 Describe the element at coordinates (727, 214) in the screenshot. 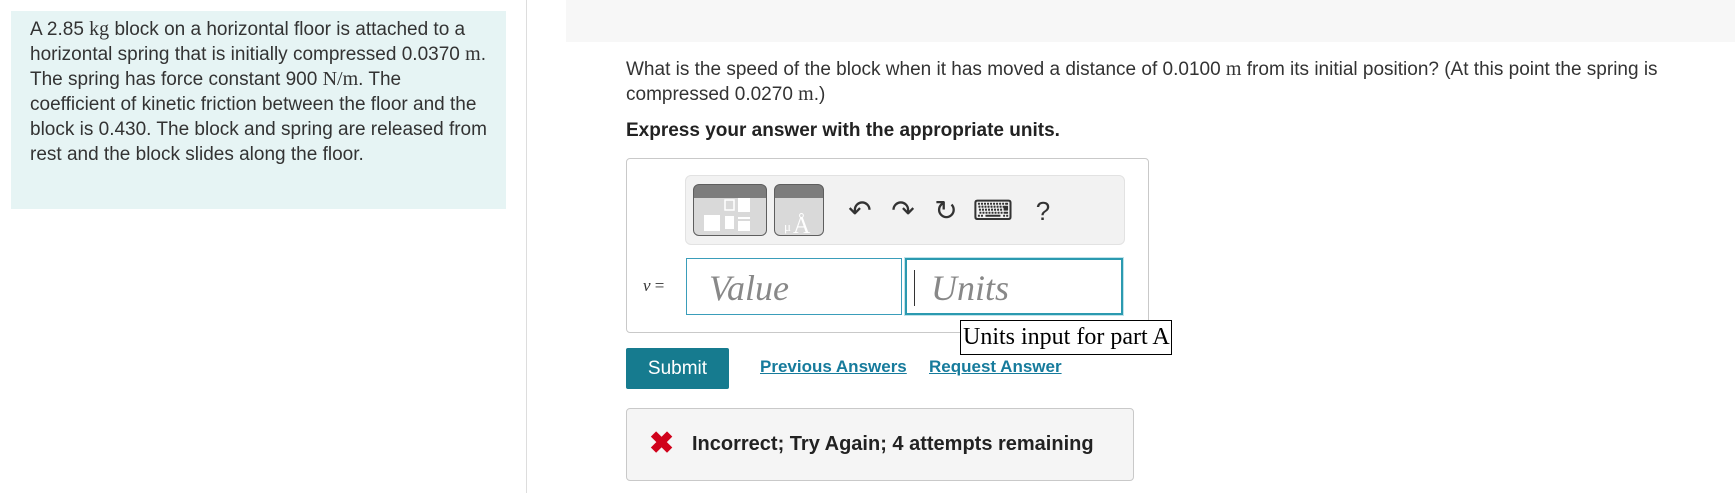

I see `templates-icon` at that location.